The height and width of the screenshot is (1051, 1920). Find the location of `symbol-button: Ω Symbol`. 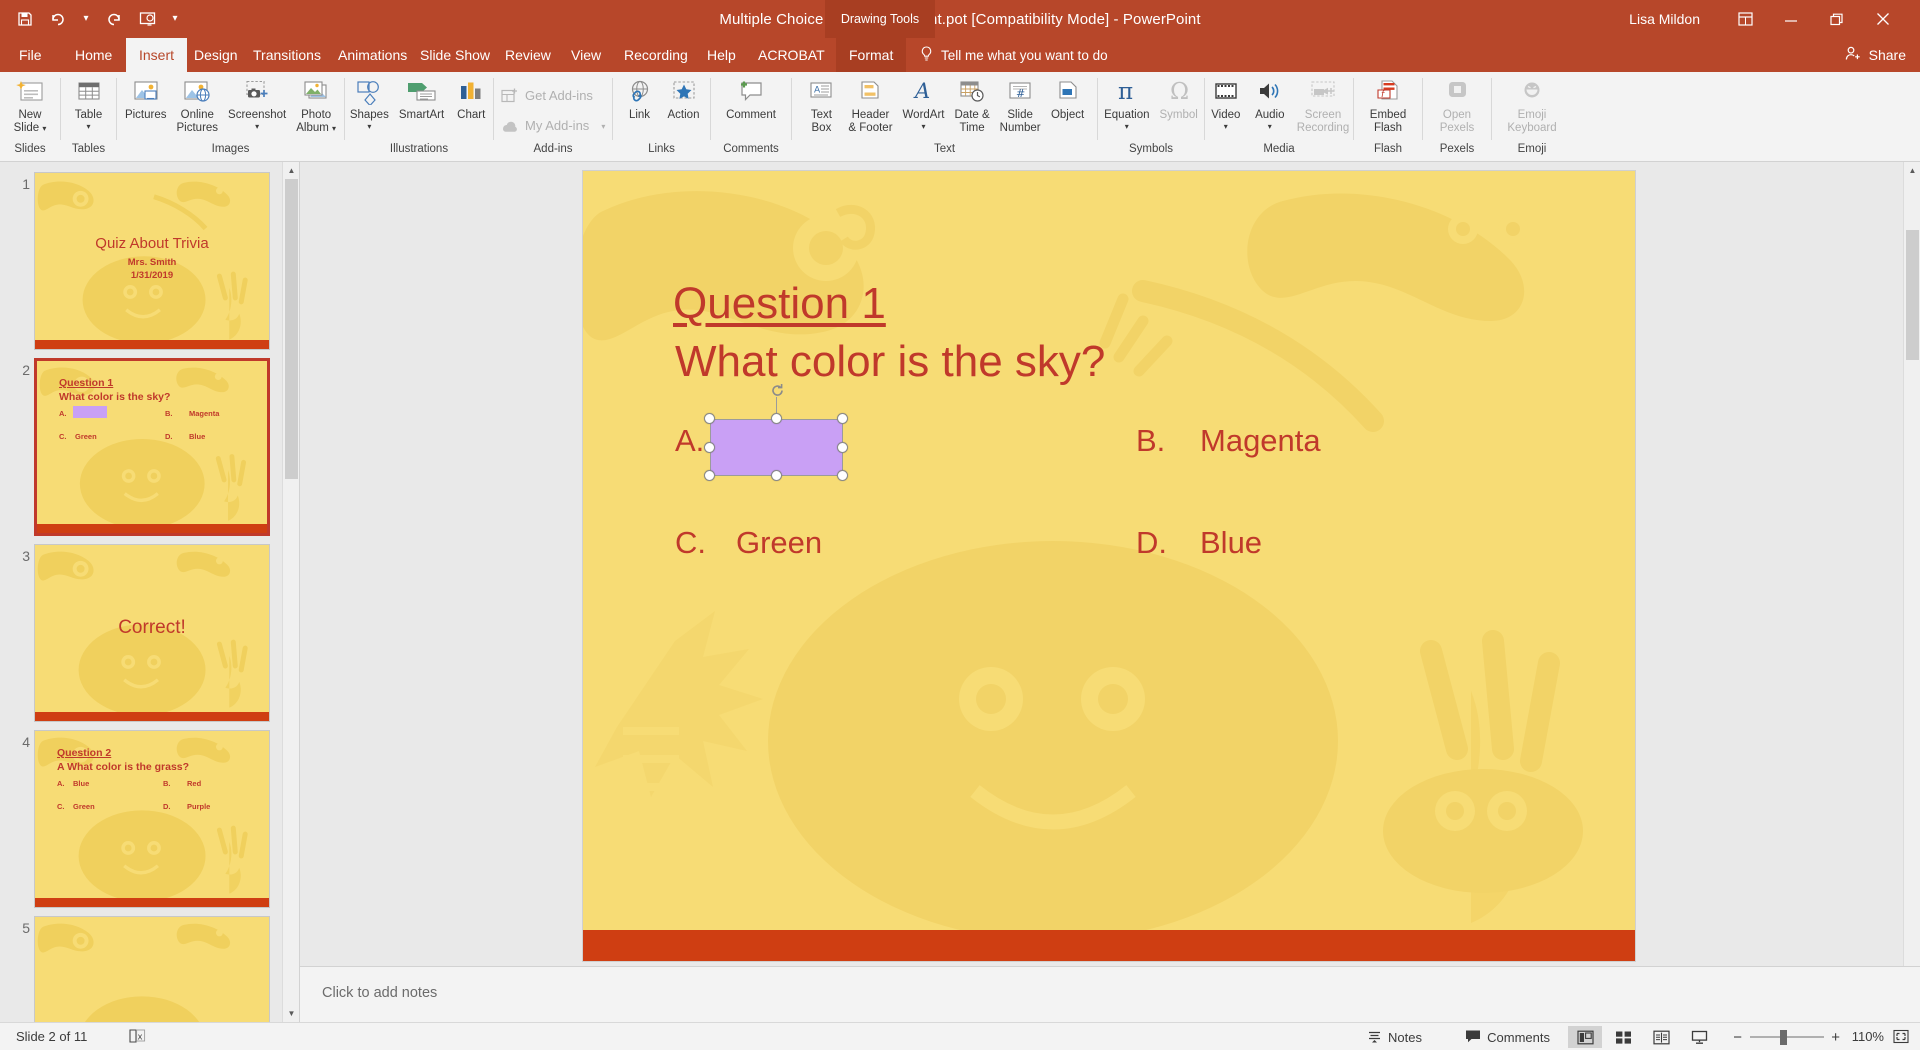

symbol-button: Ω Symbol is located at coordinates (1179, 97).